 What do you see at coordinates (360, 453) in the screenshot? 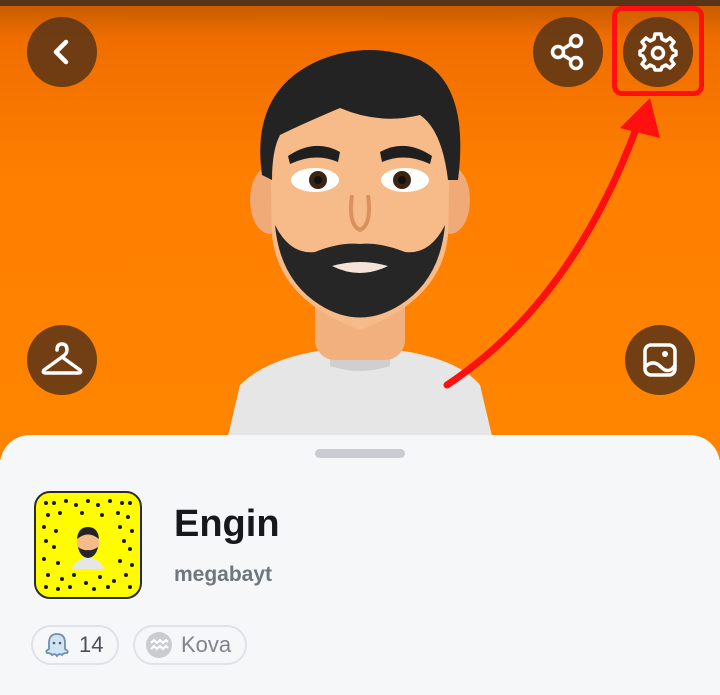
I see `sheet-grabber` at bounding box center [360, 453].